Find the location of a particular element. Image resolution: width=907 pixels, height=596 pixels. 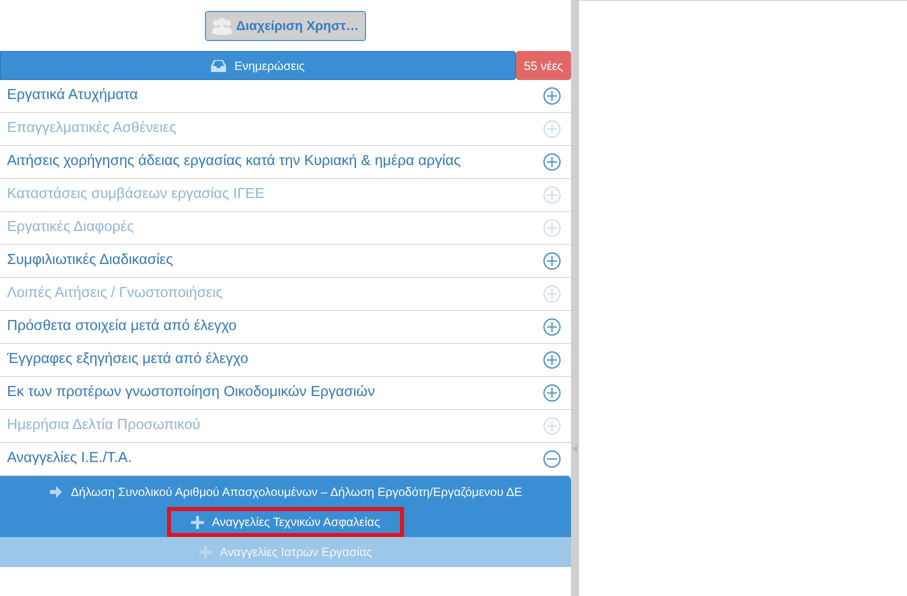

new-count-badge: 55 νέες is located at coordinates (543, 65).